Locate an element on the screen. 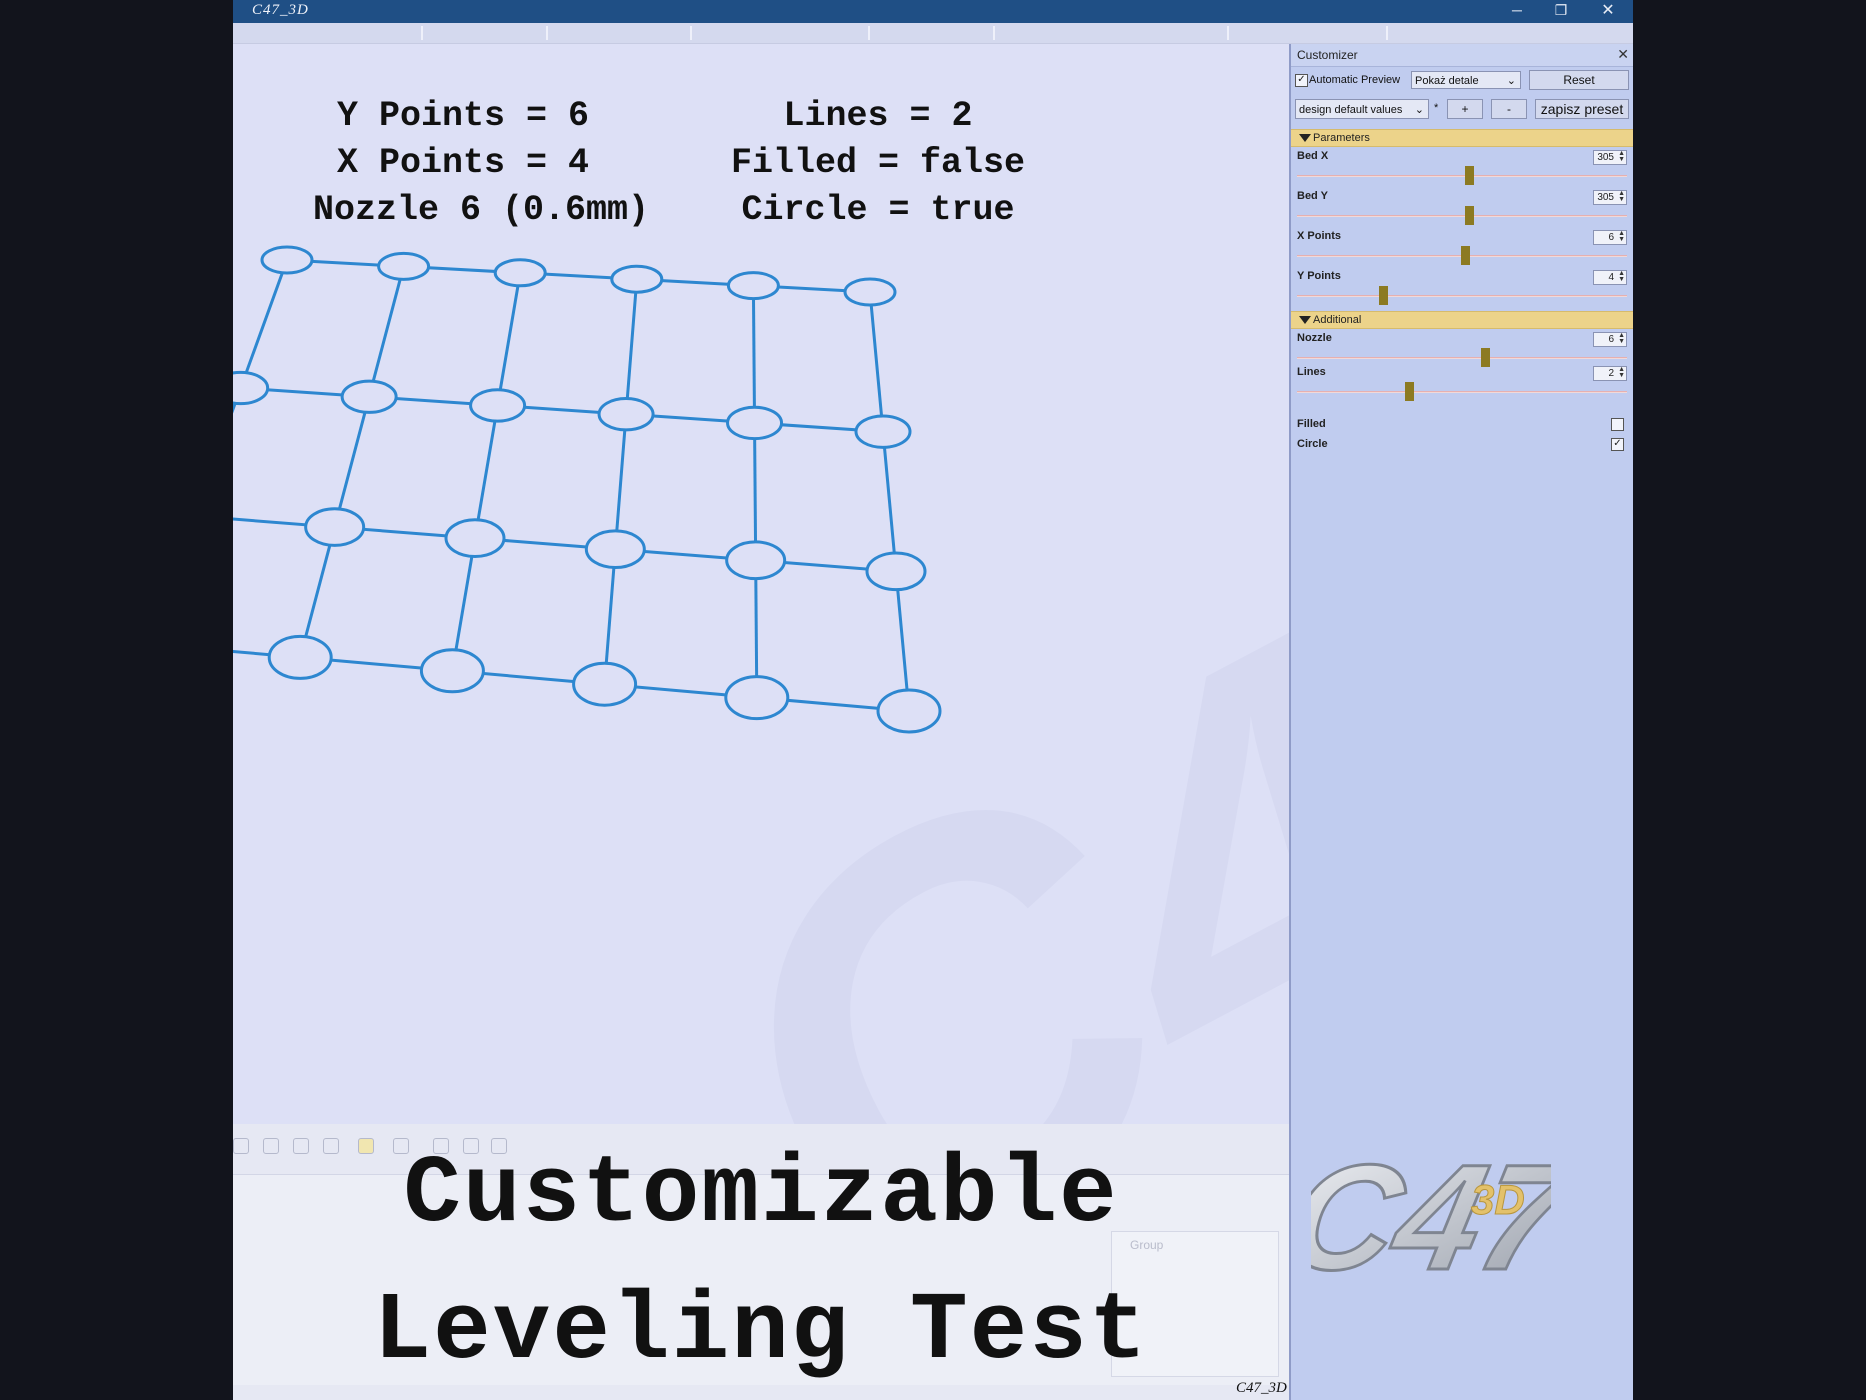 This screenshot has width=1866, height=1400. circle-checkbox: ✓ is located at coordinates (1617, 444).